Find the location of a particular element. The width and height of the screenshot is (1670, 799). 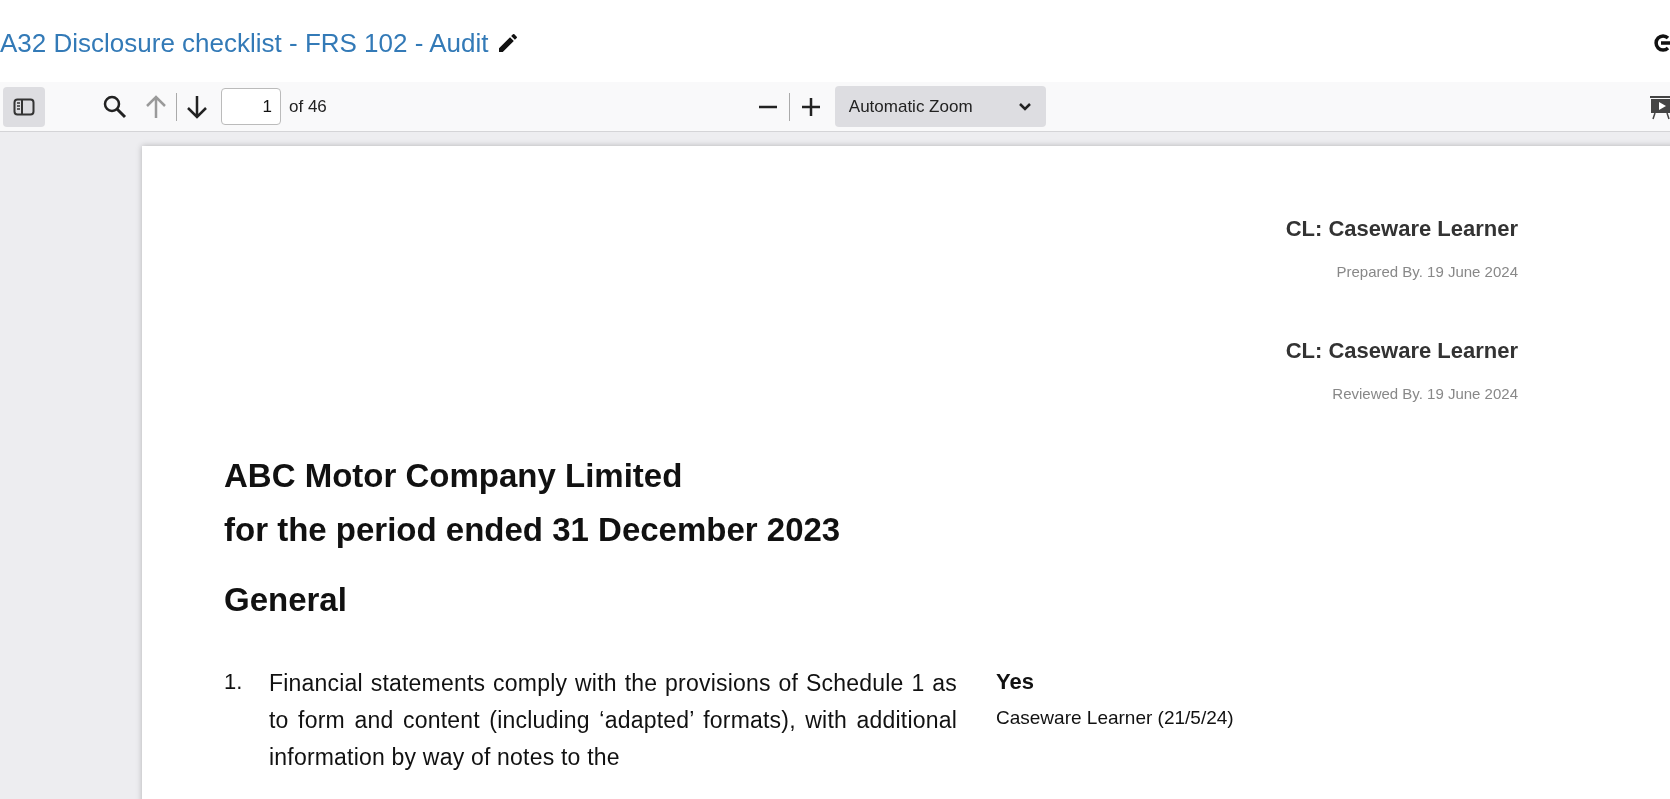

page-number-field: 1 is located at coordinates (251, 106).